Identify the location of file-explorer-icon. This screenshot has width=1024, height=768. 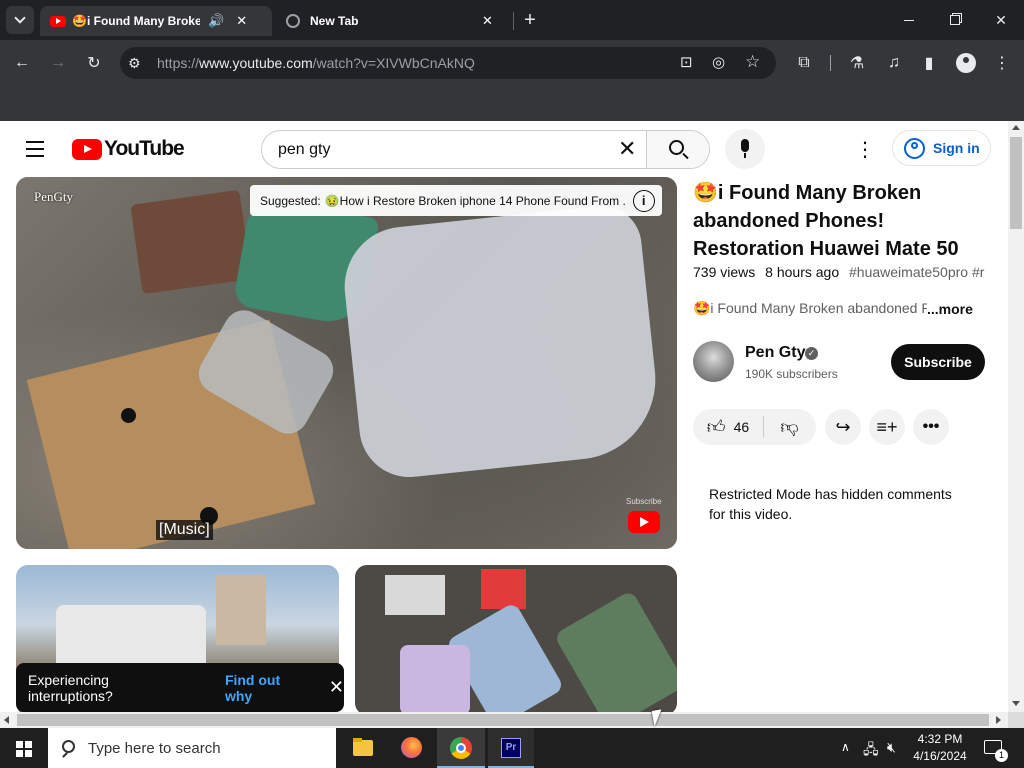
(363, 748).